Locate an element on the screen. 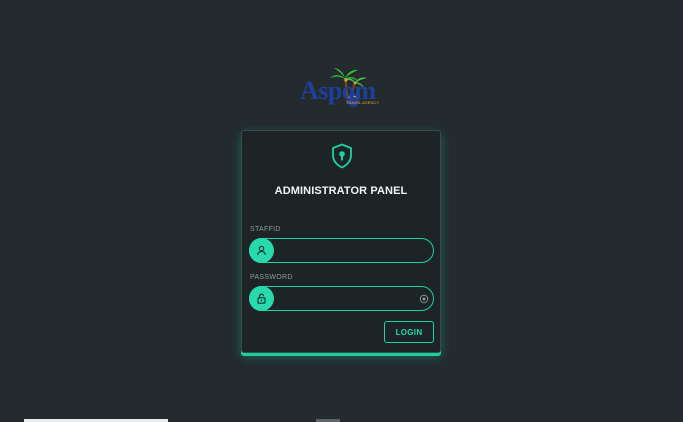  password-field is located at coordinates (341, 298).